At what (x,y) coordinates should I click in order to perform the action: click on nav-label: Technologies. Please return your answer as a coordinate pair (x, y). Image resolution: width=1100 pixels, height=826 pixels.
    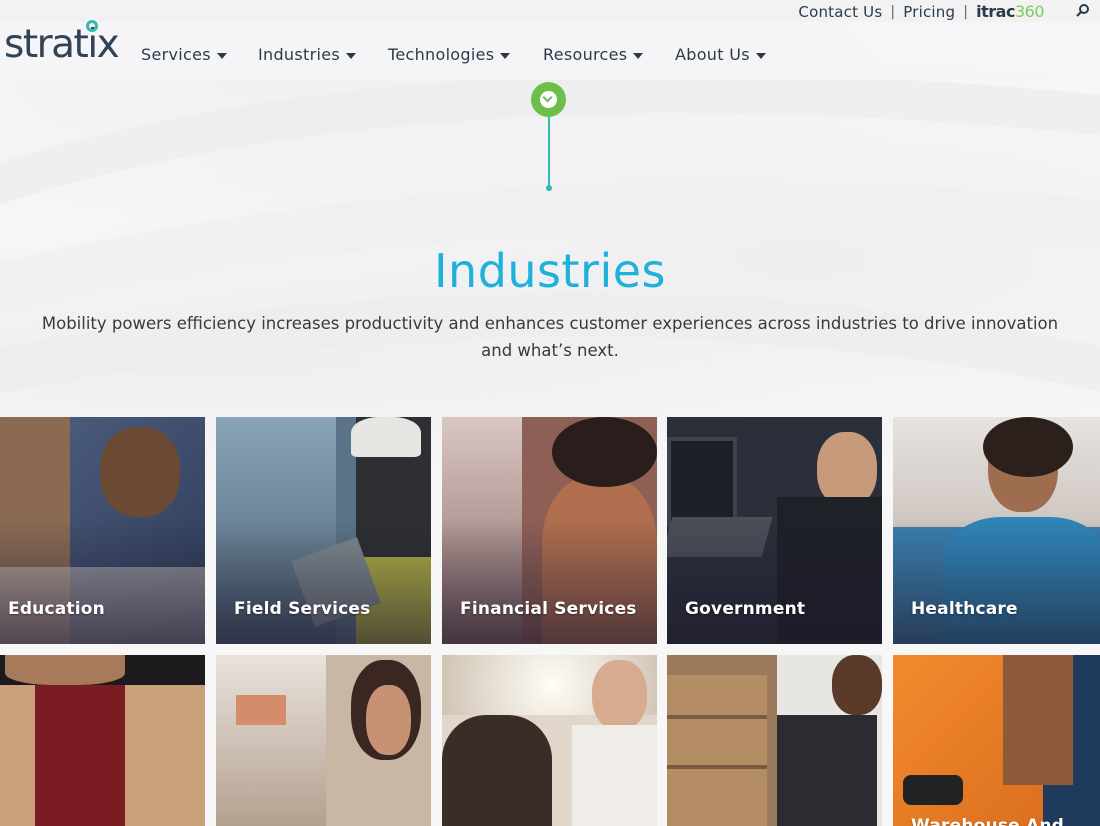
    Looking at the image, I should click on (441, 54).